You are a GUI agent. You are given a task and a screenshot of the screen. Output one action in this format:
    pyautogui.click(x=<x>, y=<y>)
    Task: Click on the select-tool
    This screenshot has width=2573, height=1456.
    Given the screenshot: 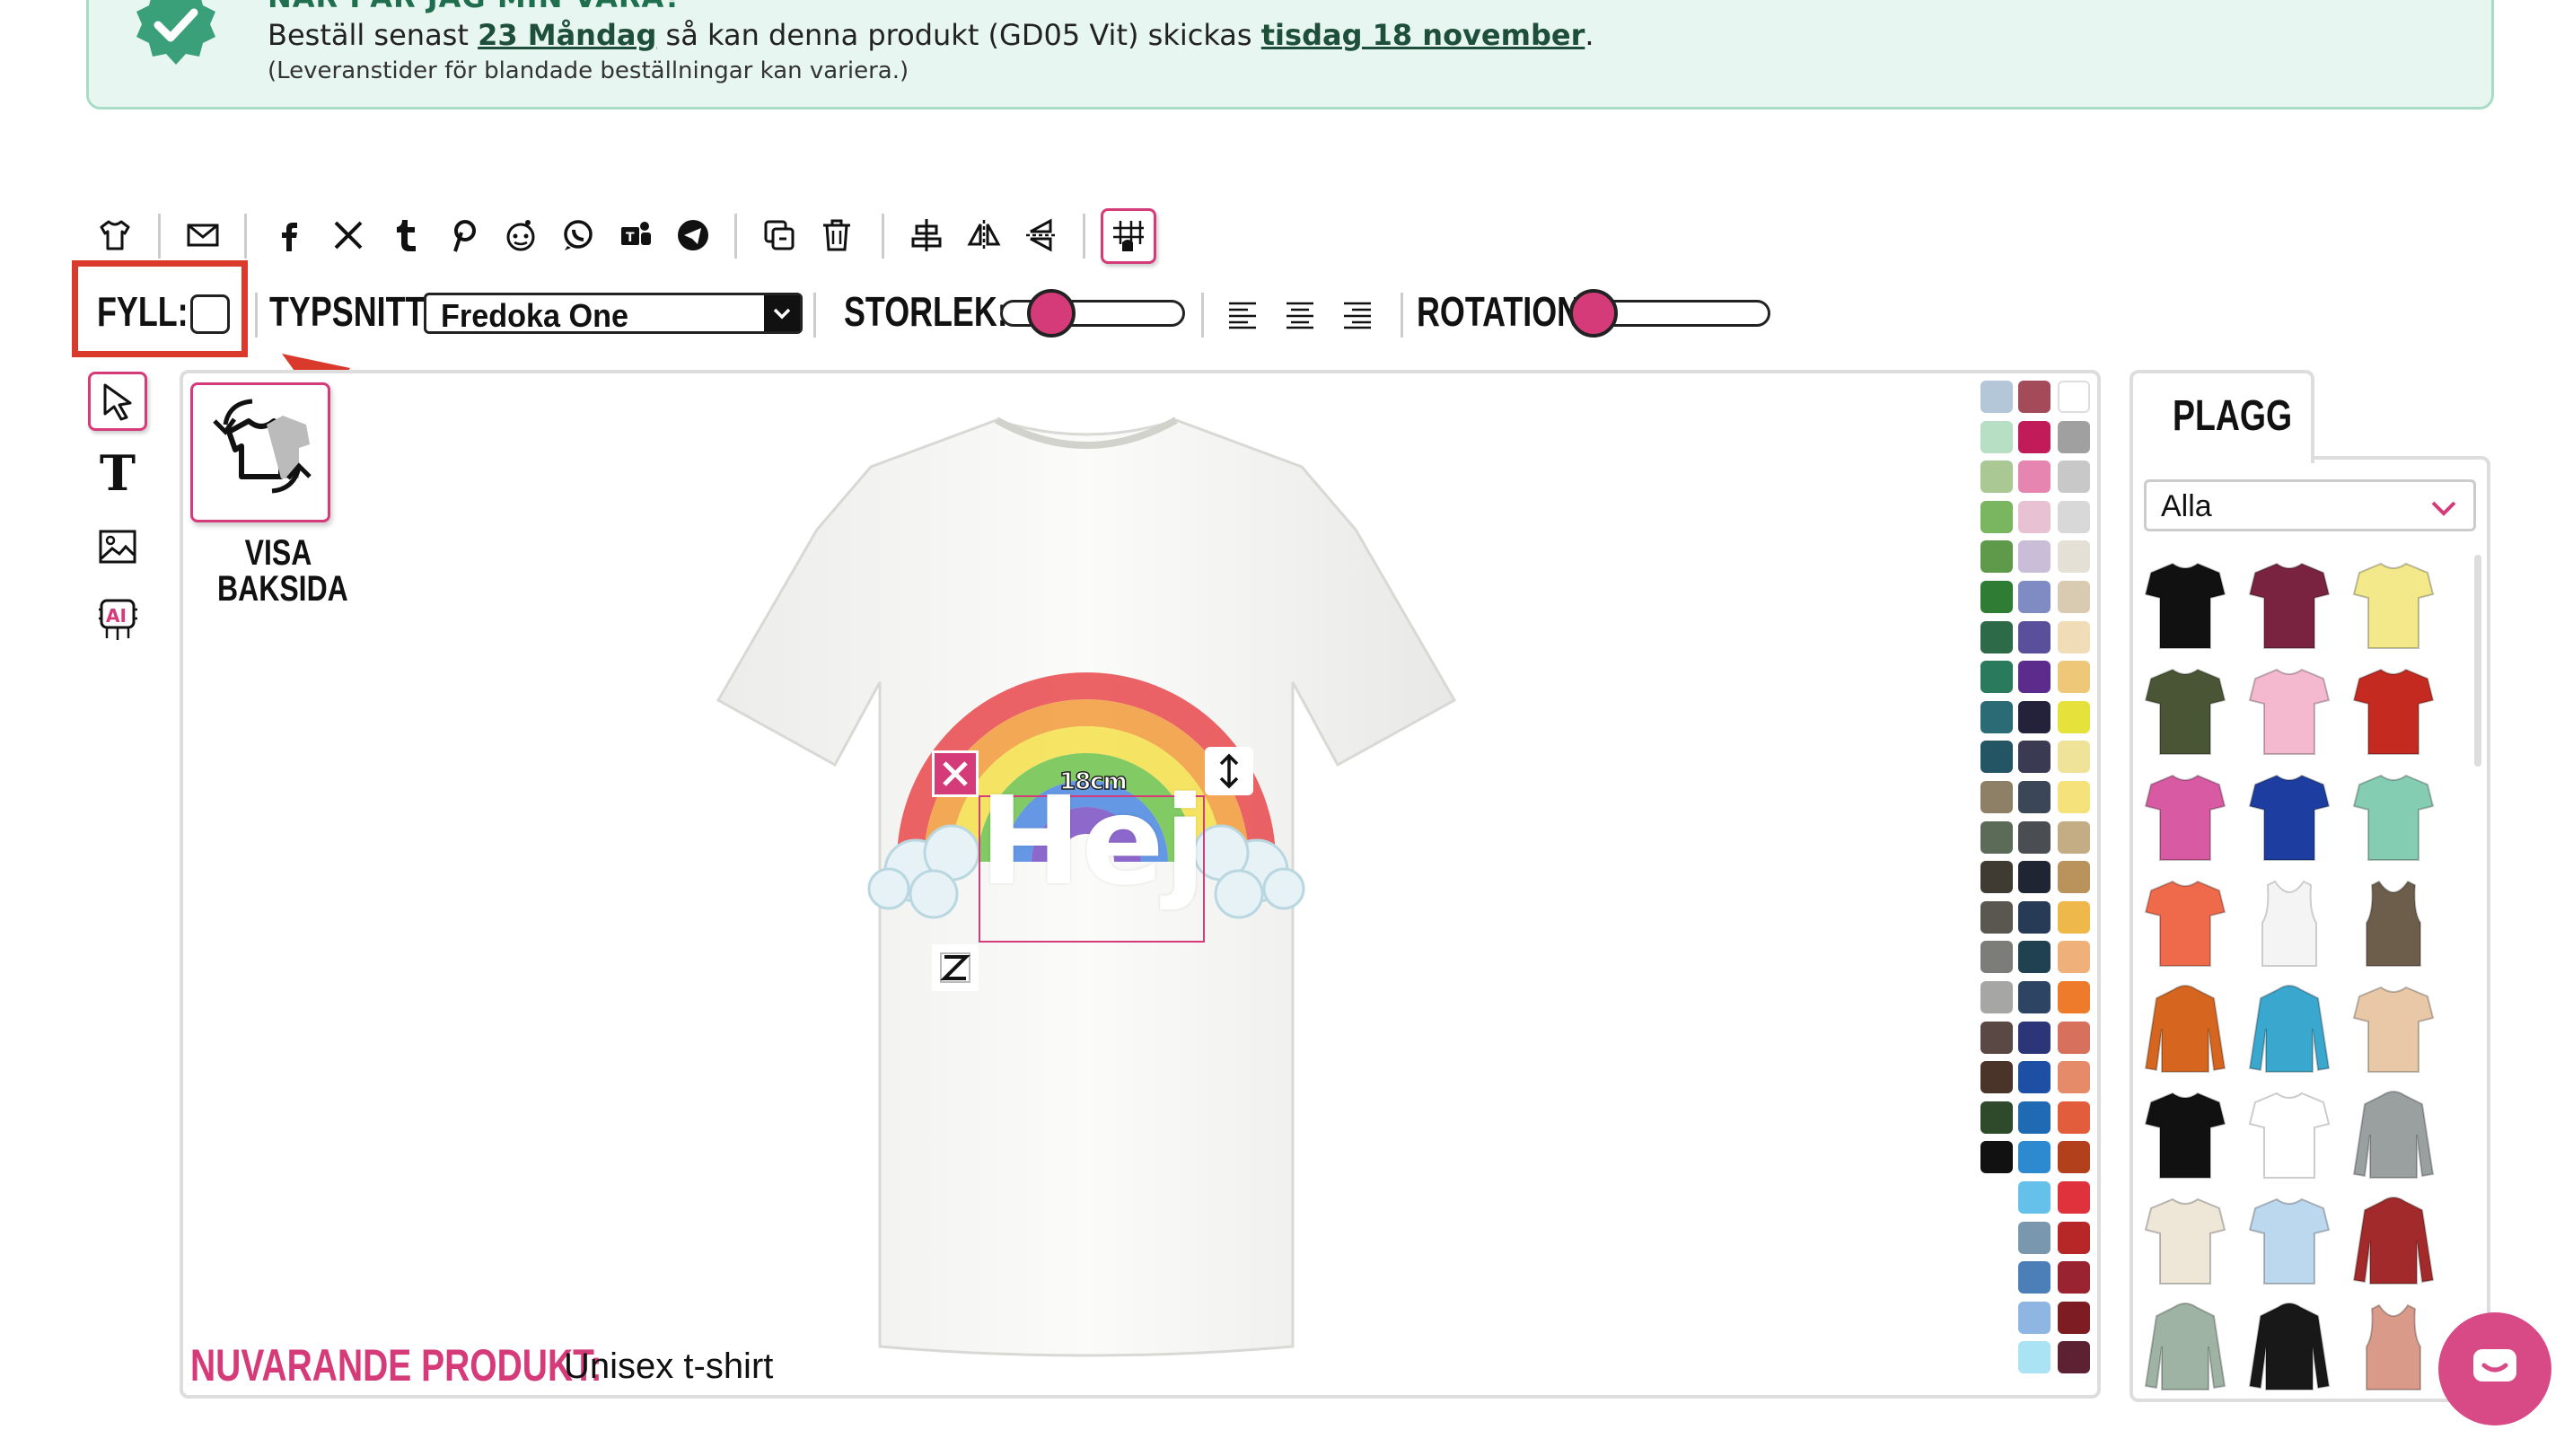 What is the action you would take?
    pyautogui.click(x=117, y=402)
    